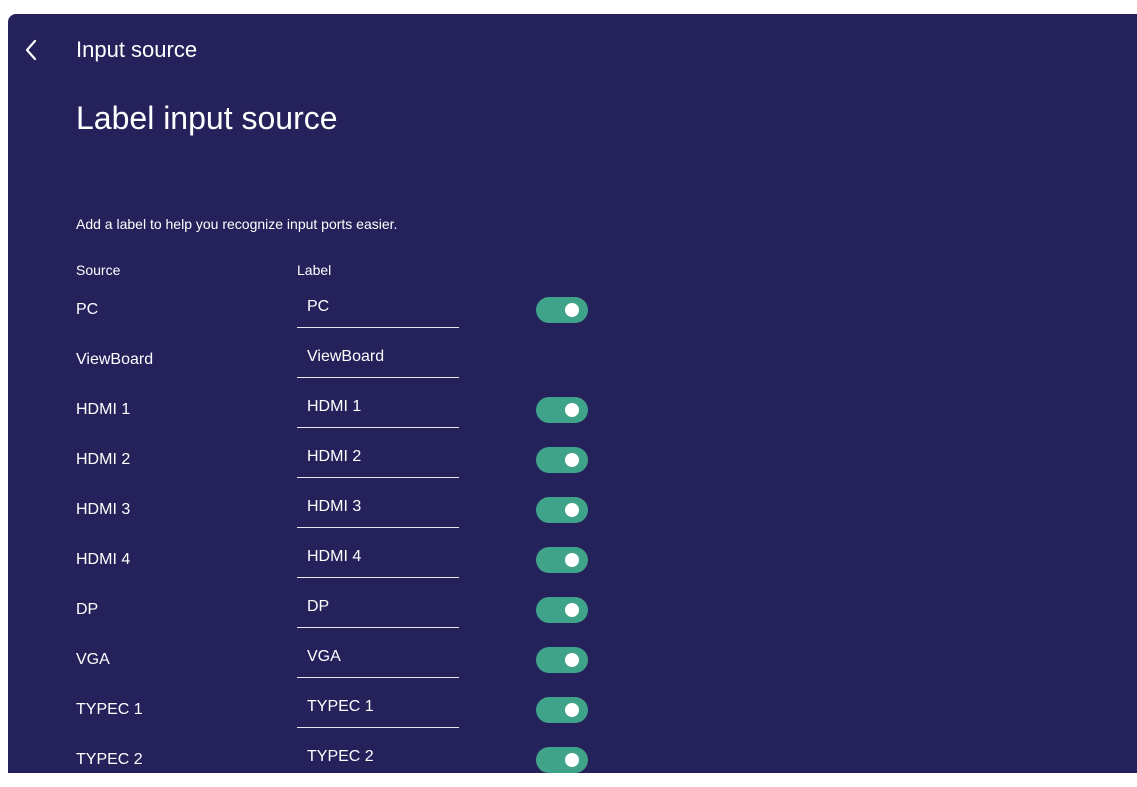  I want to click on label-value: HDMI 3, so click(334, 506).